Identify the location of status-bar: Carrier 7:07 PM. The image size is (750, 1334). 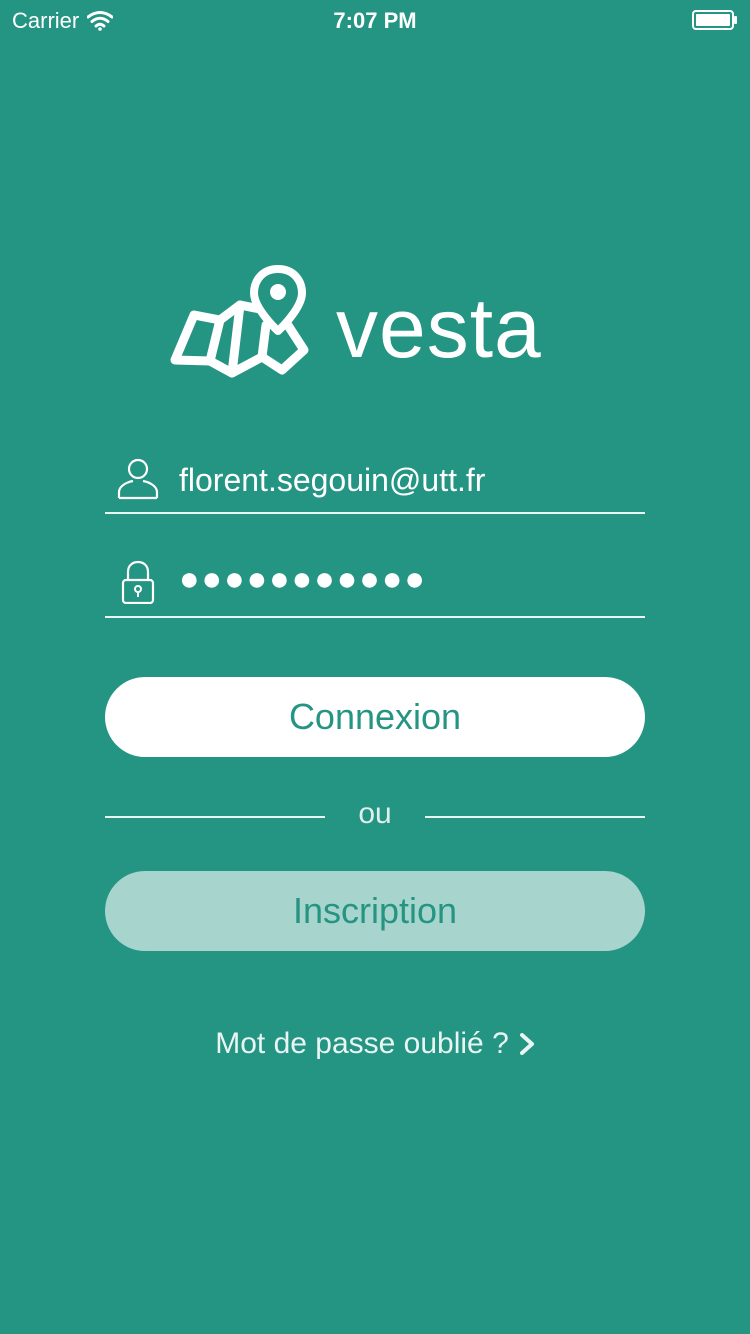
(375, 20).